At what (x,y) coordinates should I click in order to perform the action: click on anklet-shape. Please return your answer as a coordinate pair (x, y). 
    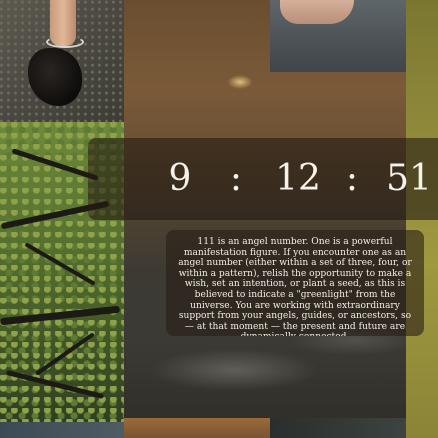
    Looking at the image, I should click on (65, 42).